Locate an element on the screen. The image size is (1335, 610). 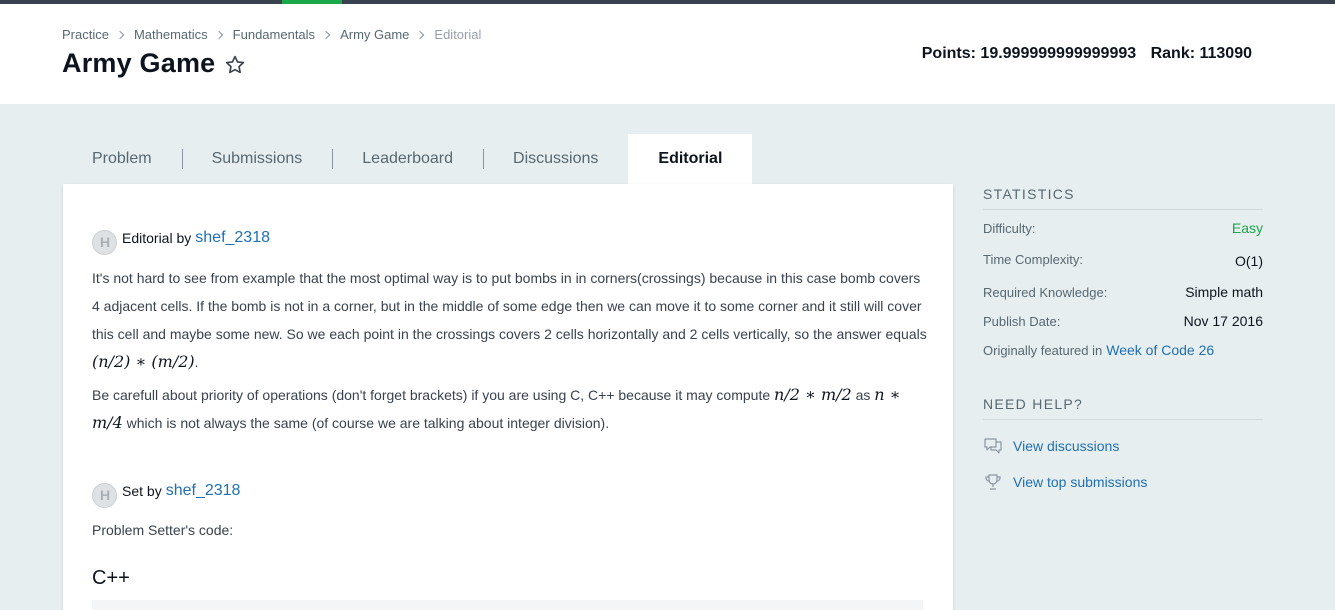
page-title: Army Game is located at coordinates (139, 63).